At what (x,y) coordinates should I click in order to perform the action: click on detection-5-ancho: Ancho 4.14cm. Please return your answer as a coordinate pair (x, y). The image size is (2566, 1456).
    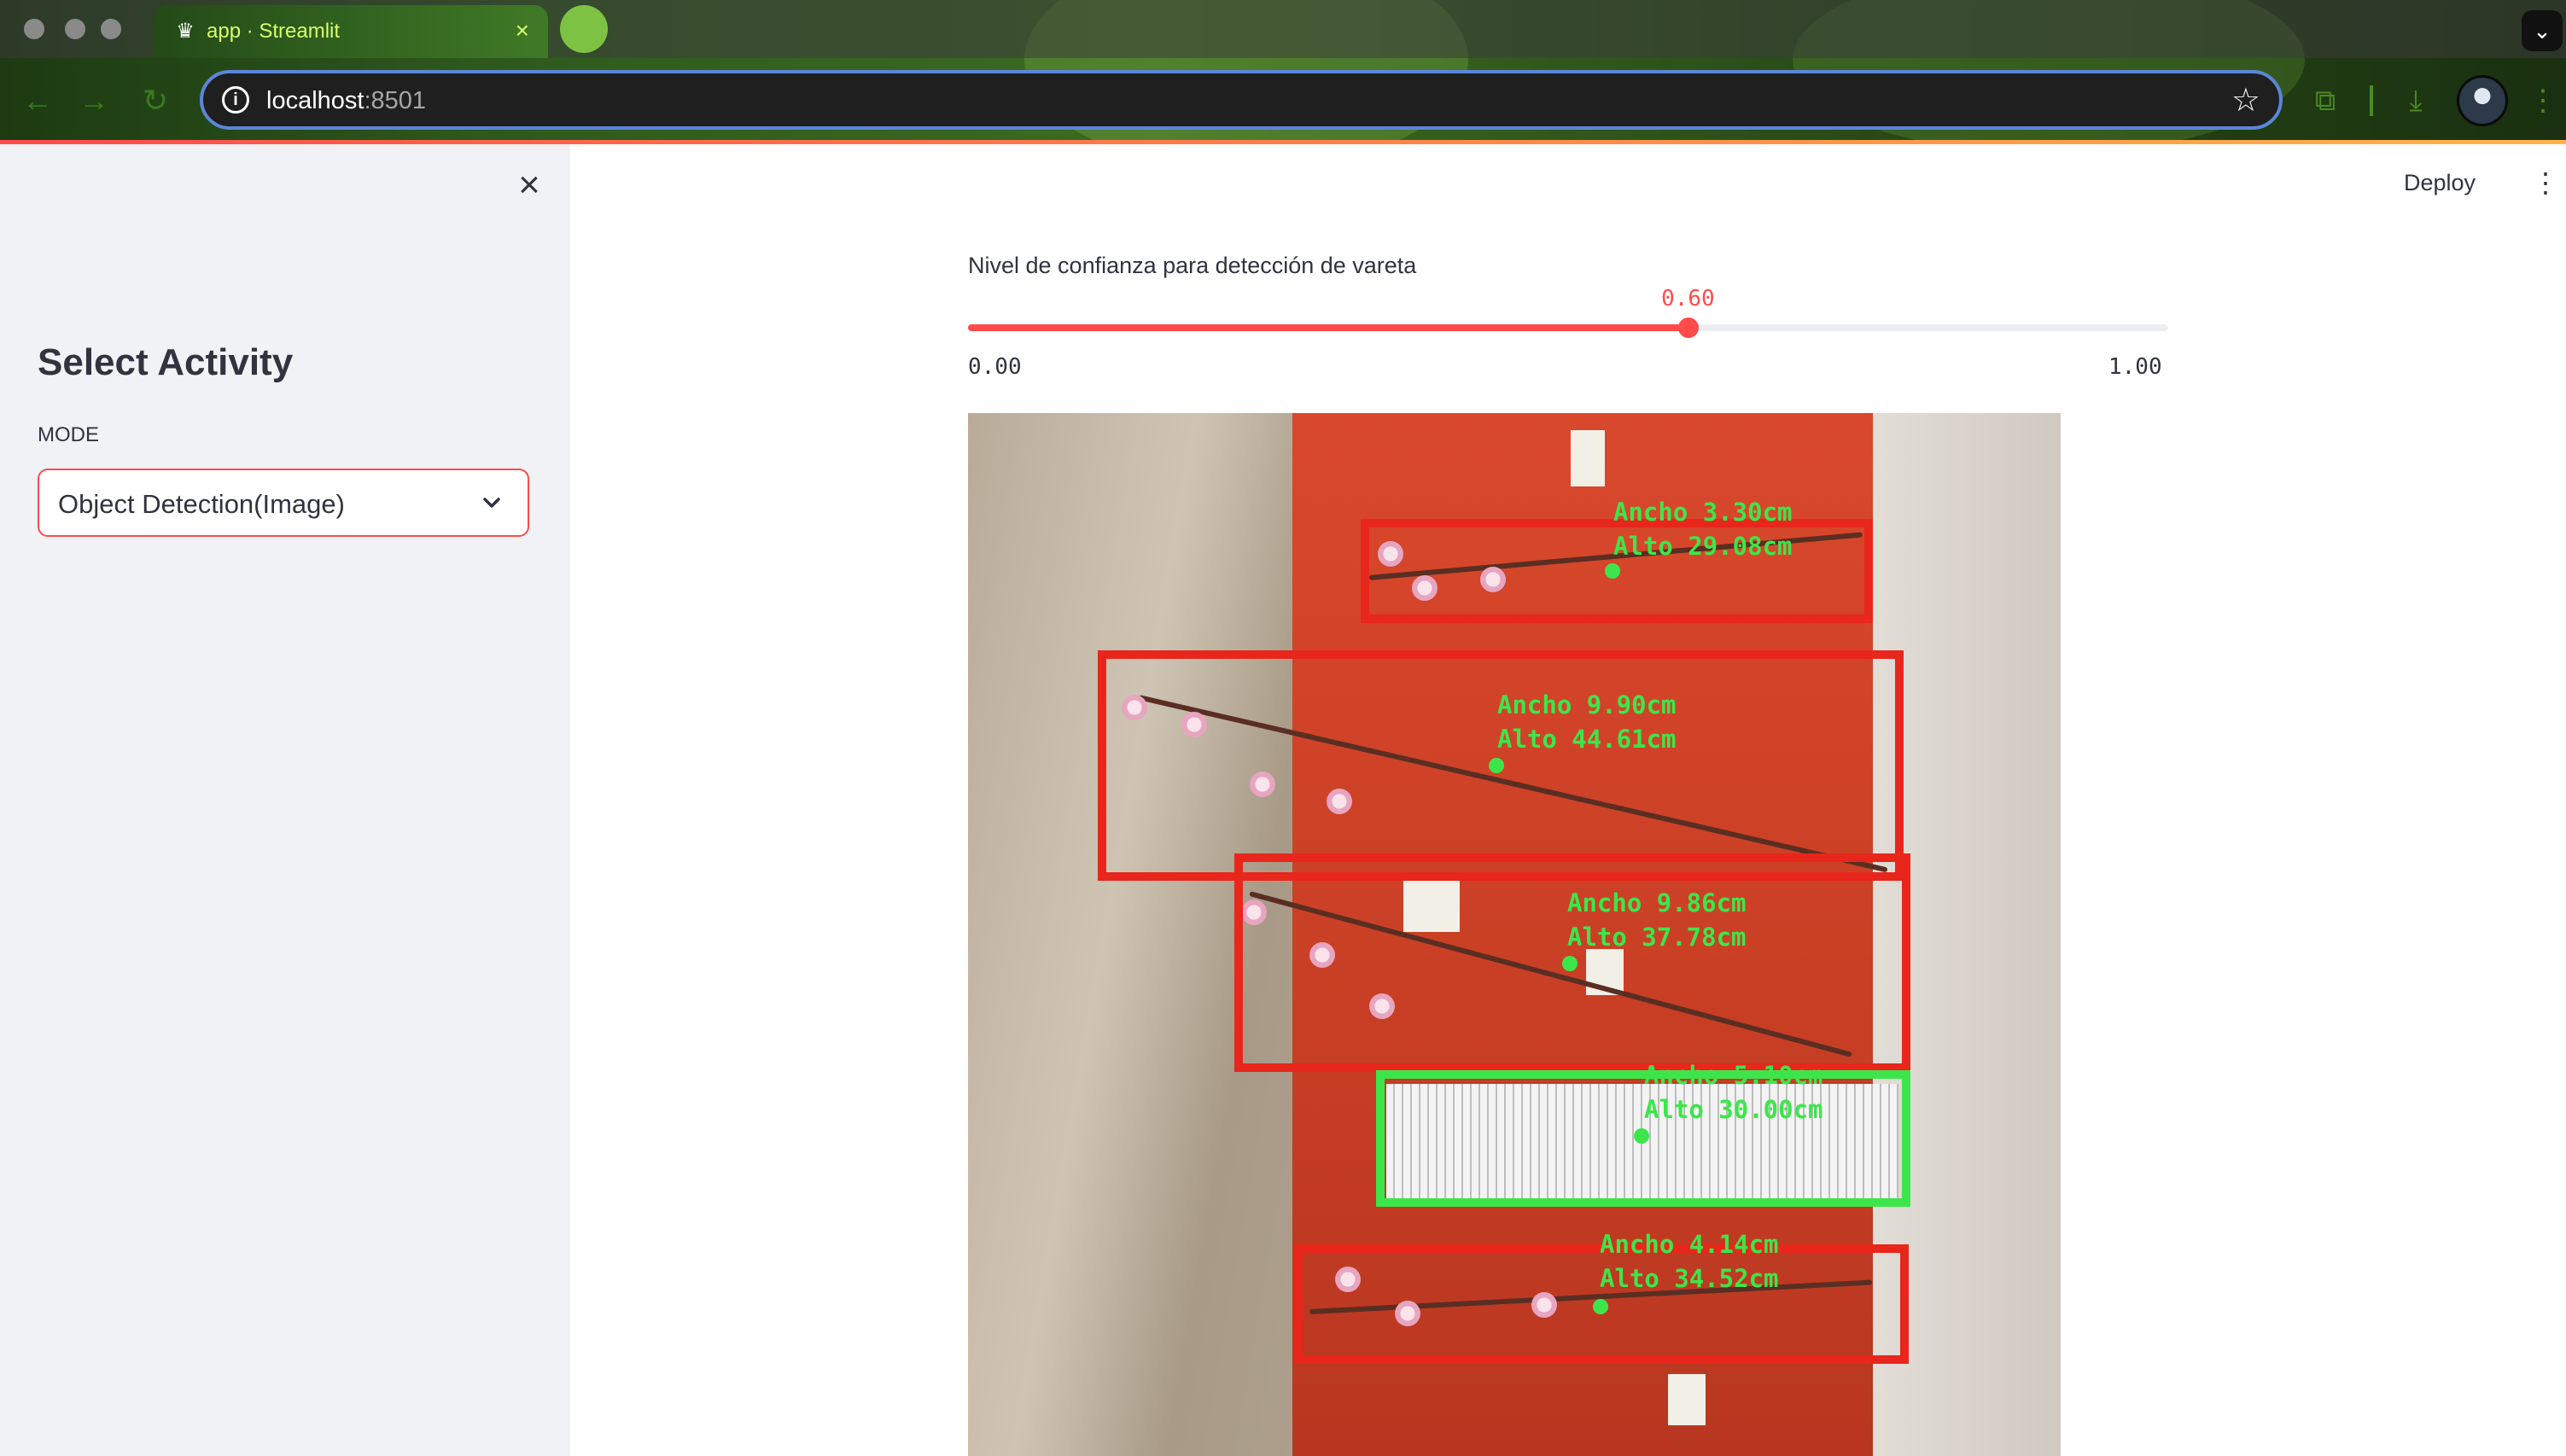
    Looking at the image, I should click on (1690, 1244).